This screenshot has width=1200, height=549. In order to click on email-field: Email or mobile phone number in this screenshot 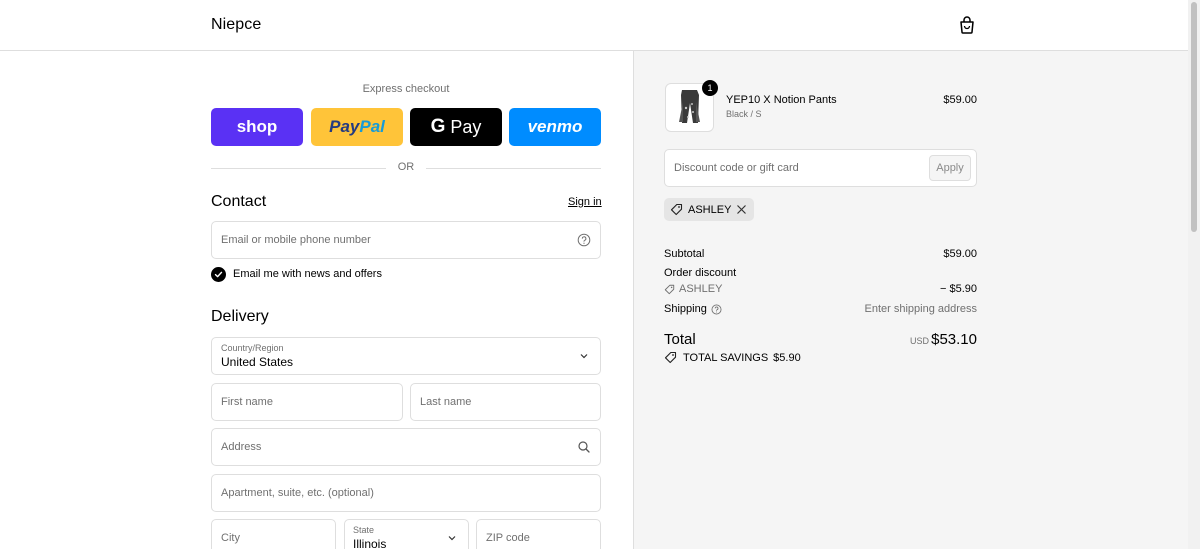, I will do `click(406, 240)`.